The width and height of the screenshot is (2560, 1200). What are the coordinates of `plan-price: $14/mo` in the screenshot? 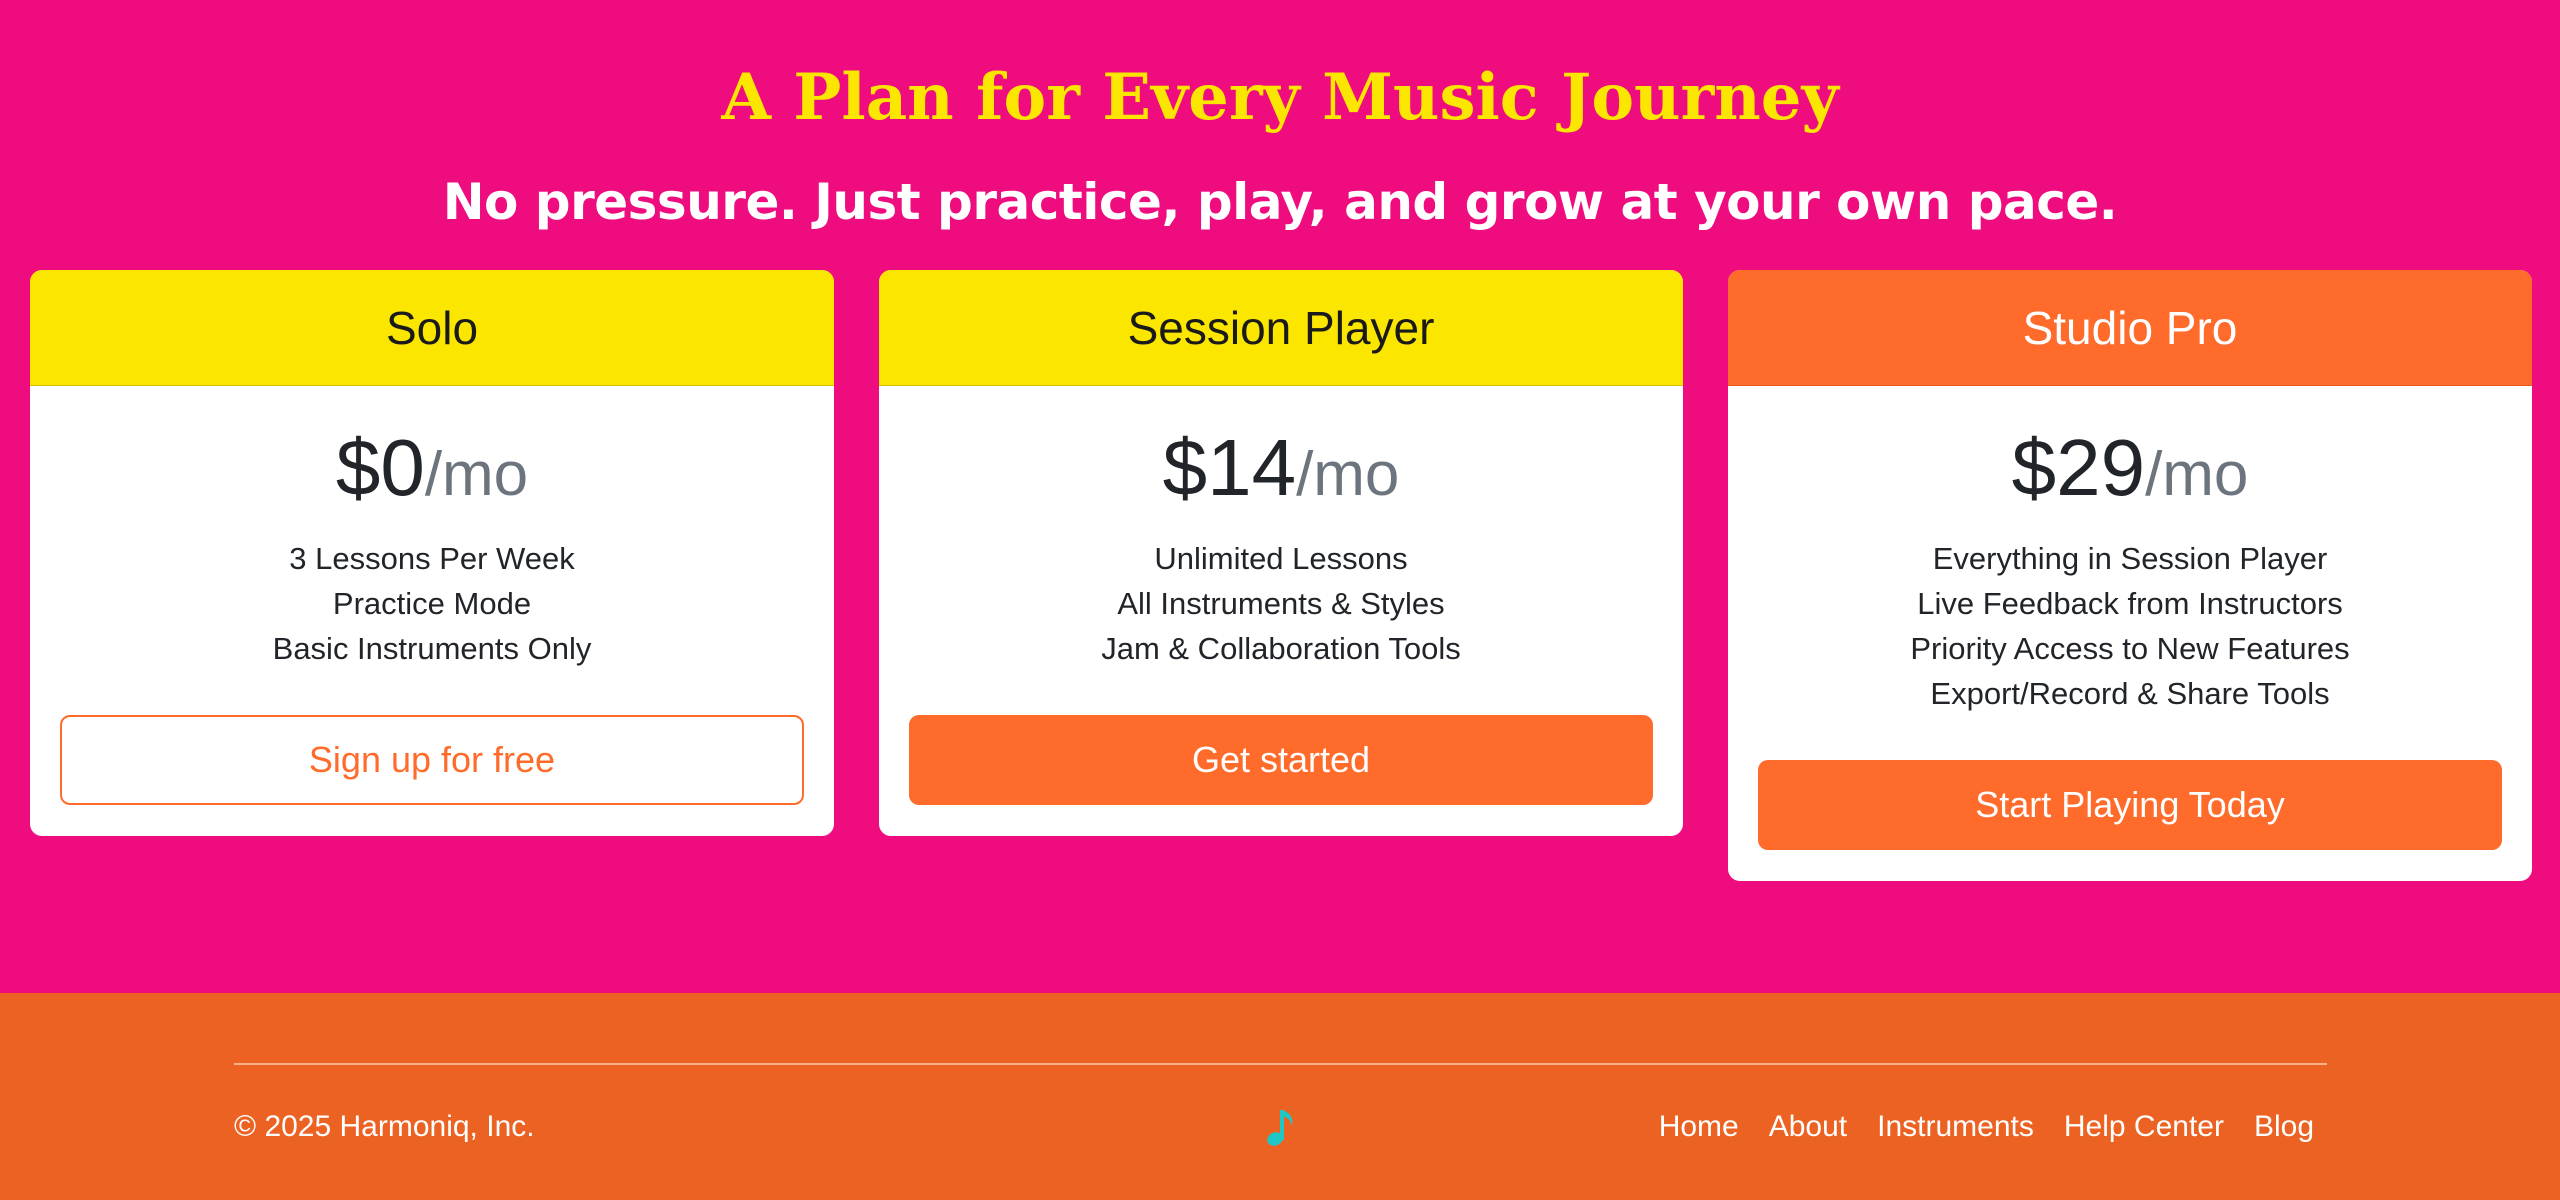 It's located at (1281, 468).